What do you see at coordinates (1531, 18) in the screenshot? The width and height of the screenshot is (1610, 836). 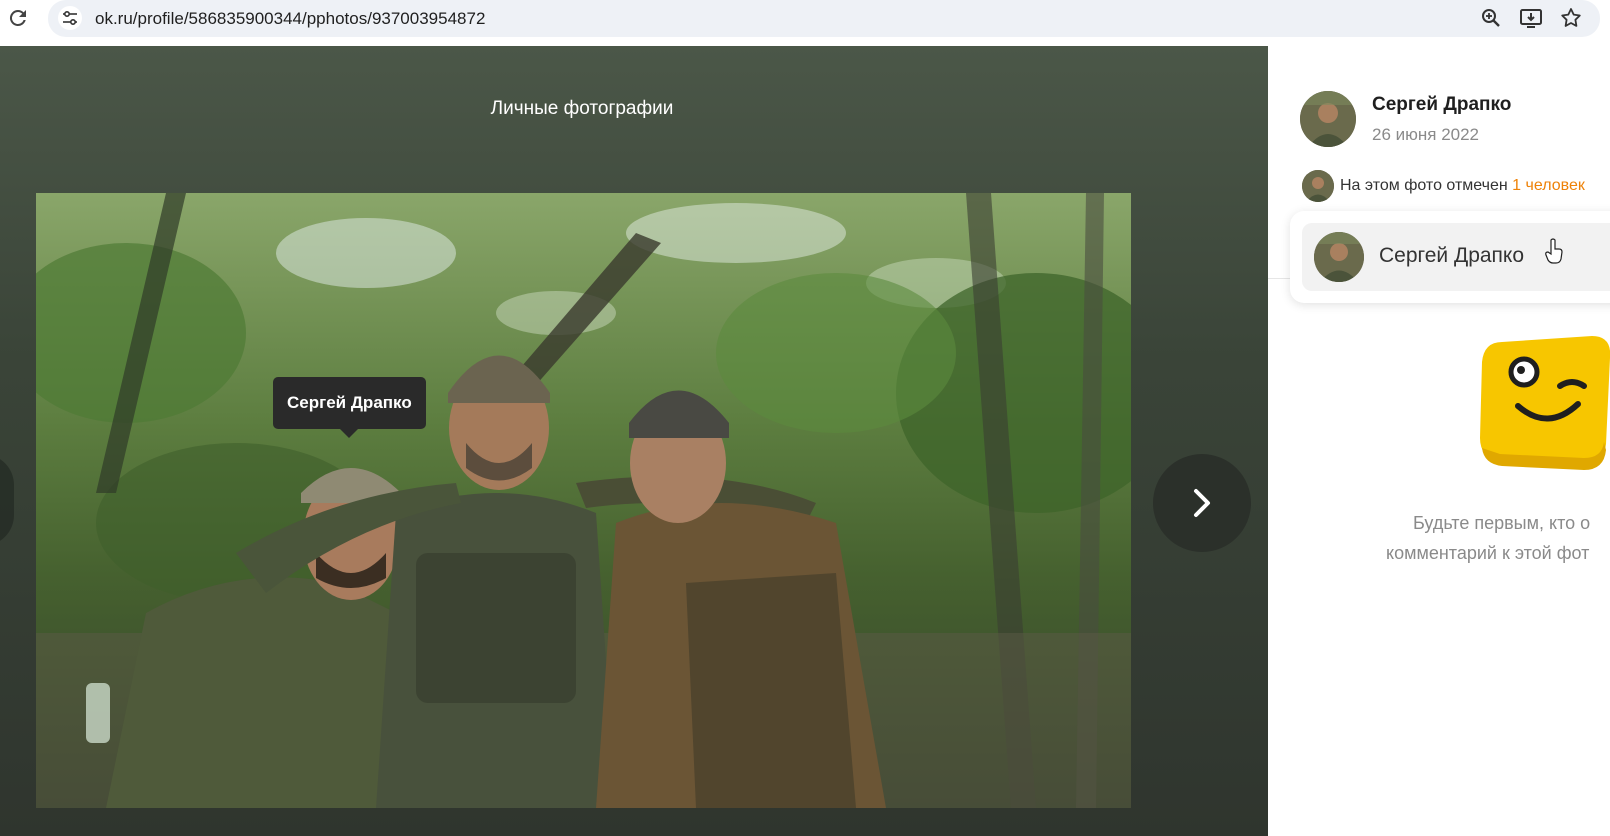 I see `install-app-icon` at bounding box center [1531, 18].